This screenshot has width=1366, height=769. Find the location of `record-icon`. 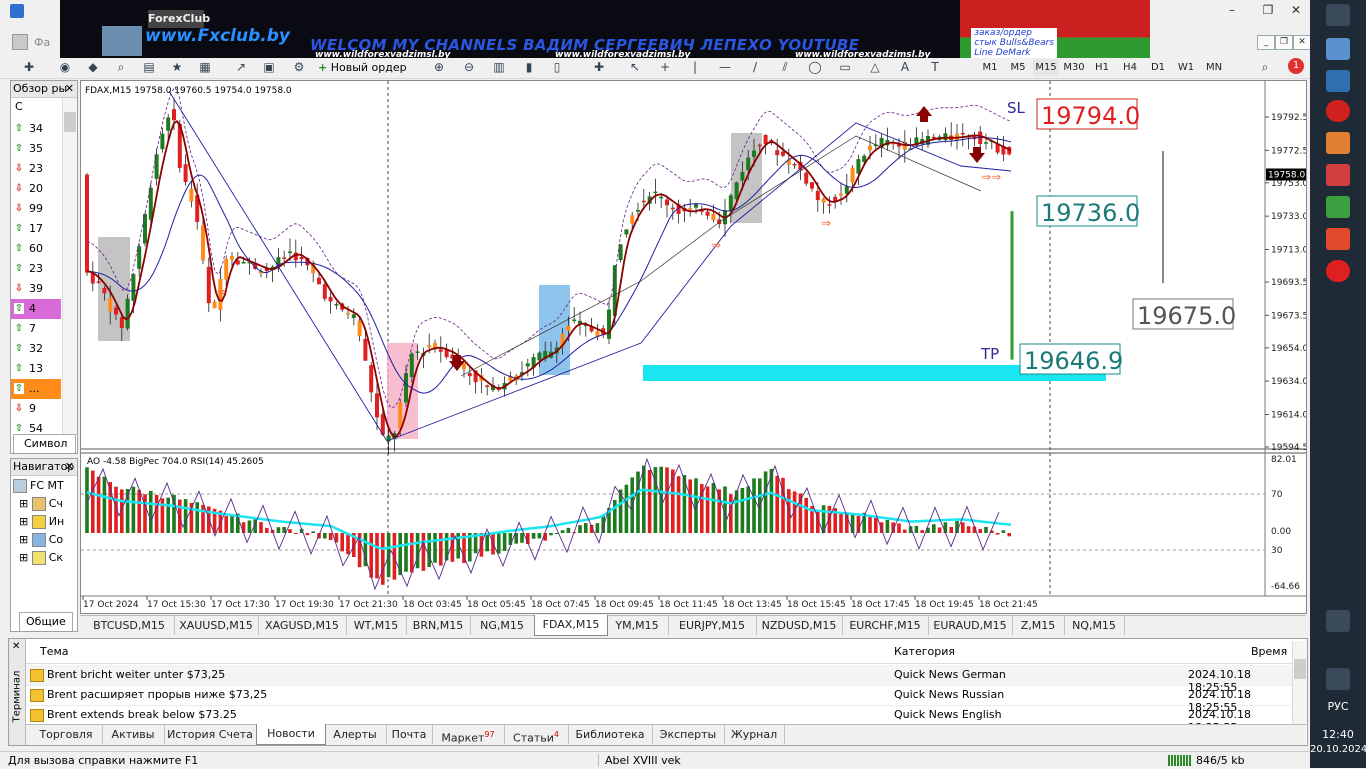

record-icon is located at coordinates (1338, 271).